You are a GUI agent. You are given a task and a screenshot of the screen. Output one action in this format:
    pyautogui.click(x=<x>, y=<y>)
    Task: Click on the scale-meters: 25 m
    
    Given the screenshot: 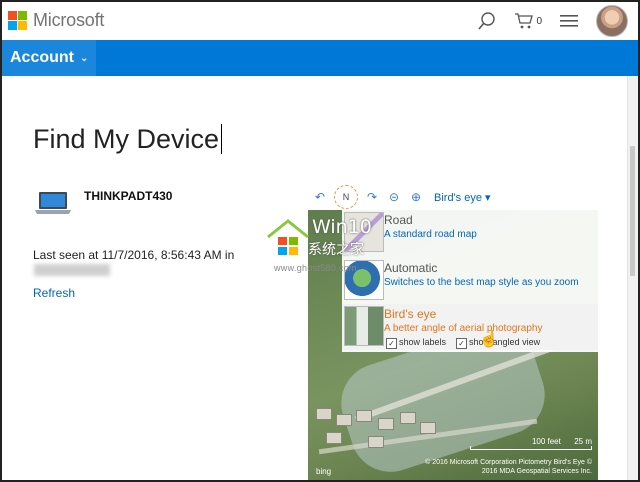 What is the action you would take?
    pyautogui.click(x=583, y=441)
    